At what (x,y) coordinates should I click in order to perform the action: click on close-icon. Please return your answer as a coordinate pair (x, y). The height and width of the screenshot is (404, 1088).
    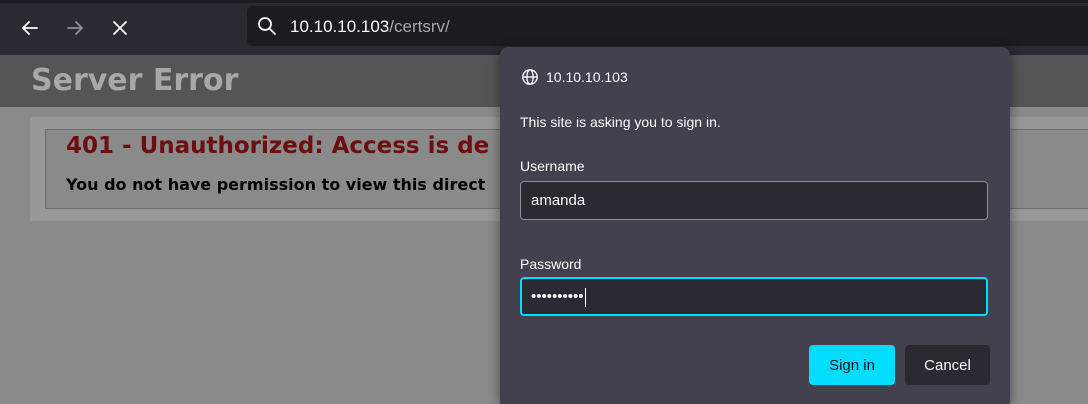
    Looking at the image, I should click on (120, 28).